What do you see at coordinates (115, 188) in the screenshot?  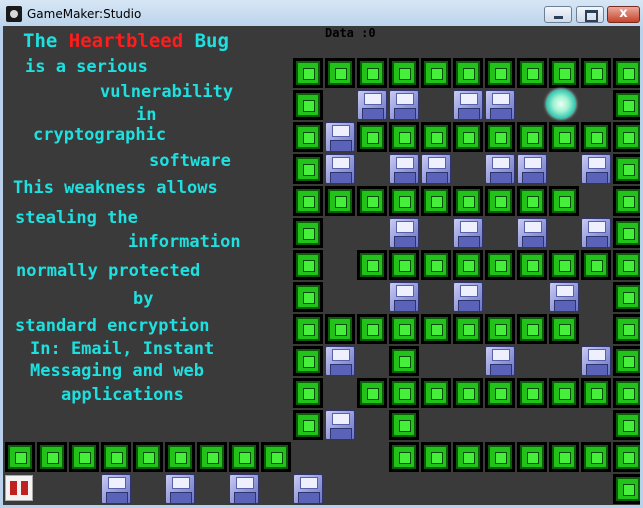 I see `message-line: This weakness allows` at bounding box center [115, 188].